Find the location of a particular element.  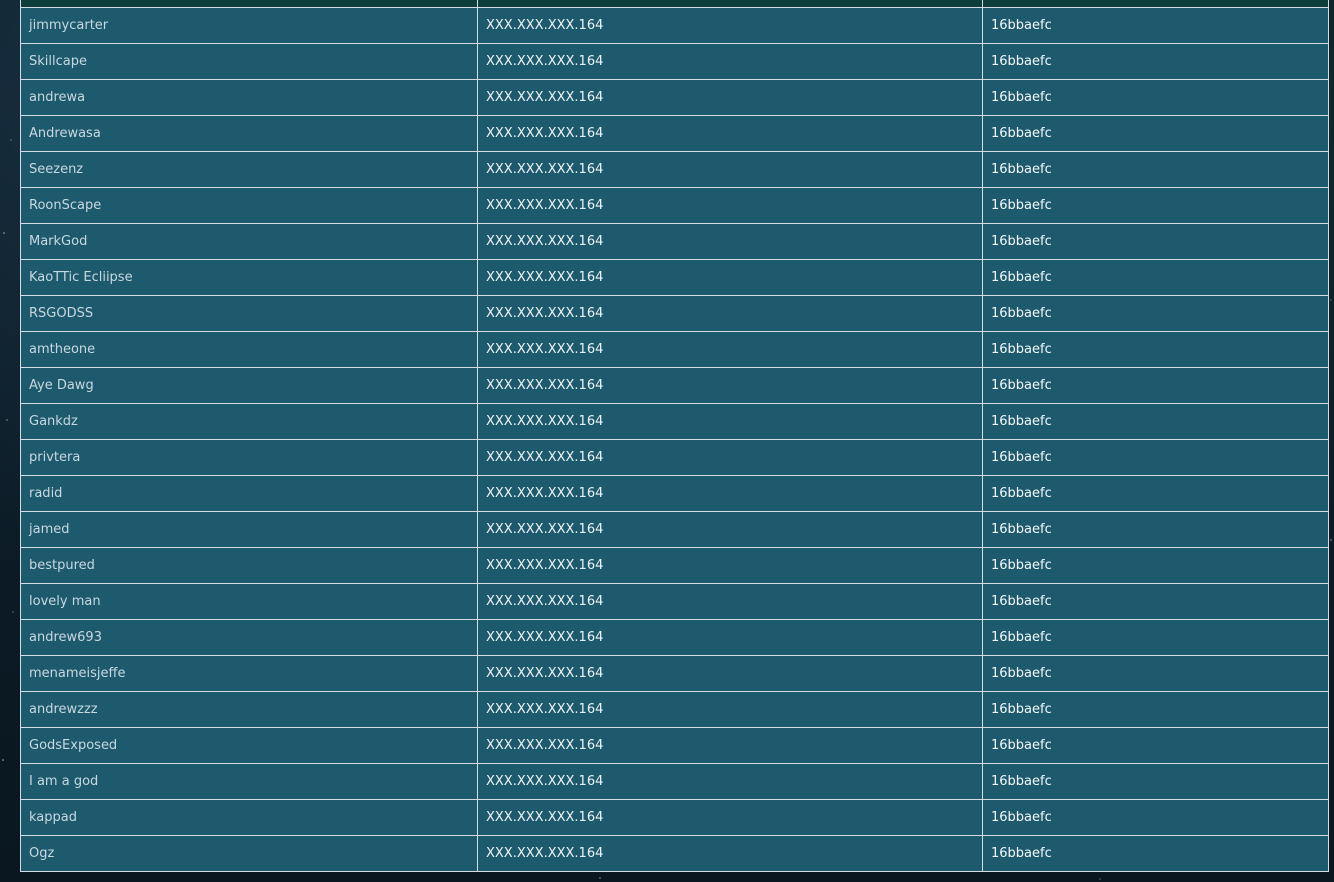

username-cell: amtheone is located at coordinates (249, 349).